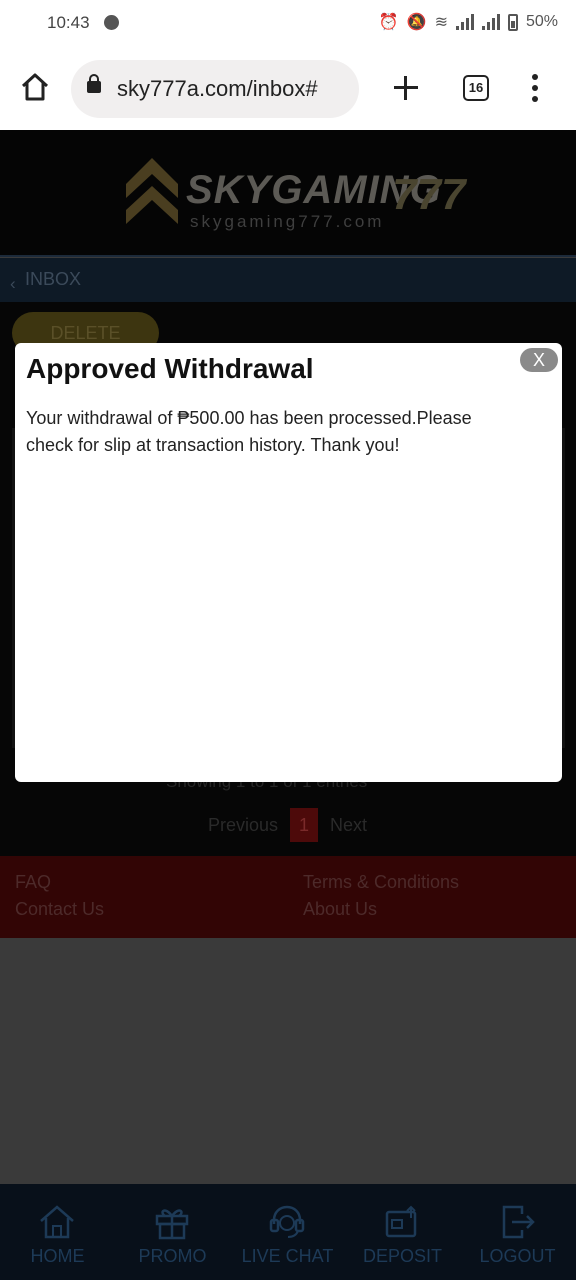  Describe the element at coordinates (541, 21) in the screenshot. I see `battery-percent: 50%` at that location.